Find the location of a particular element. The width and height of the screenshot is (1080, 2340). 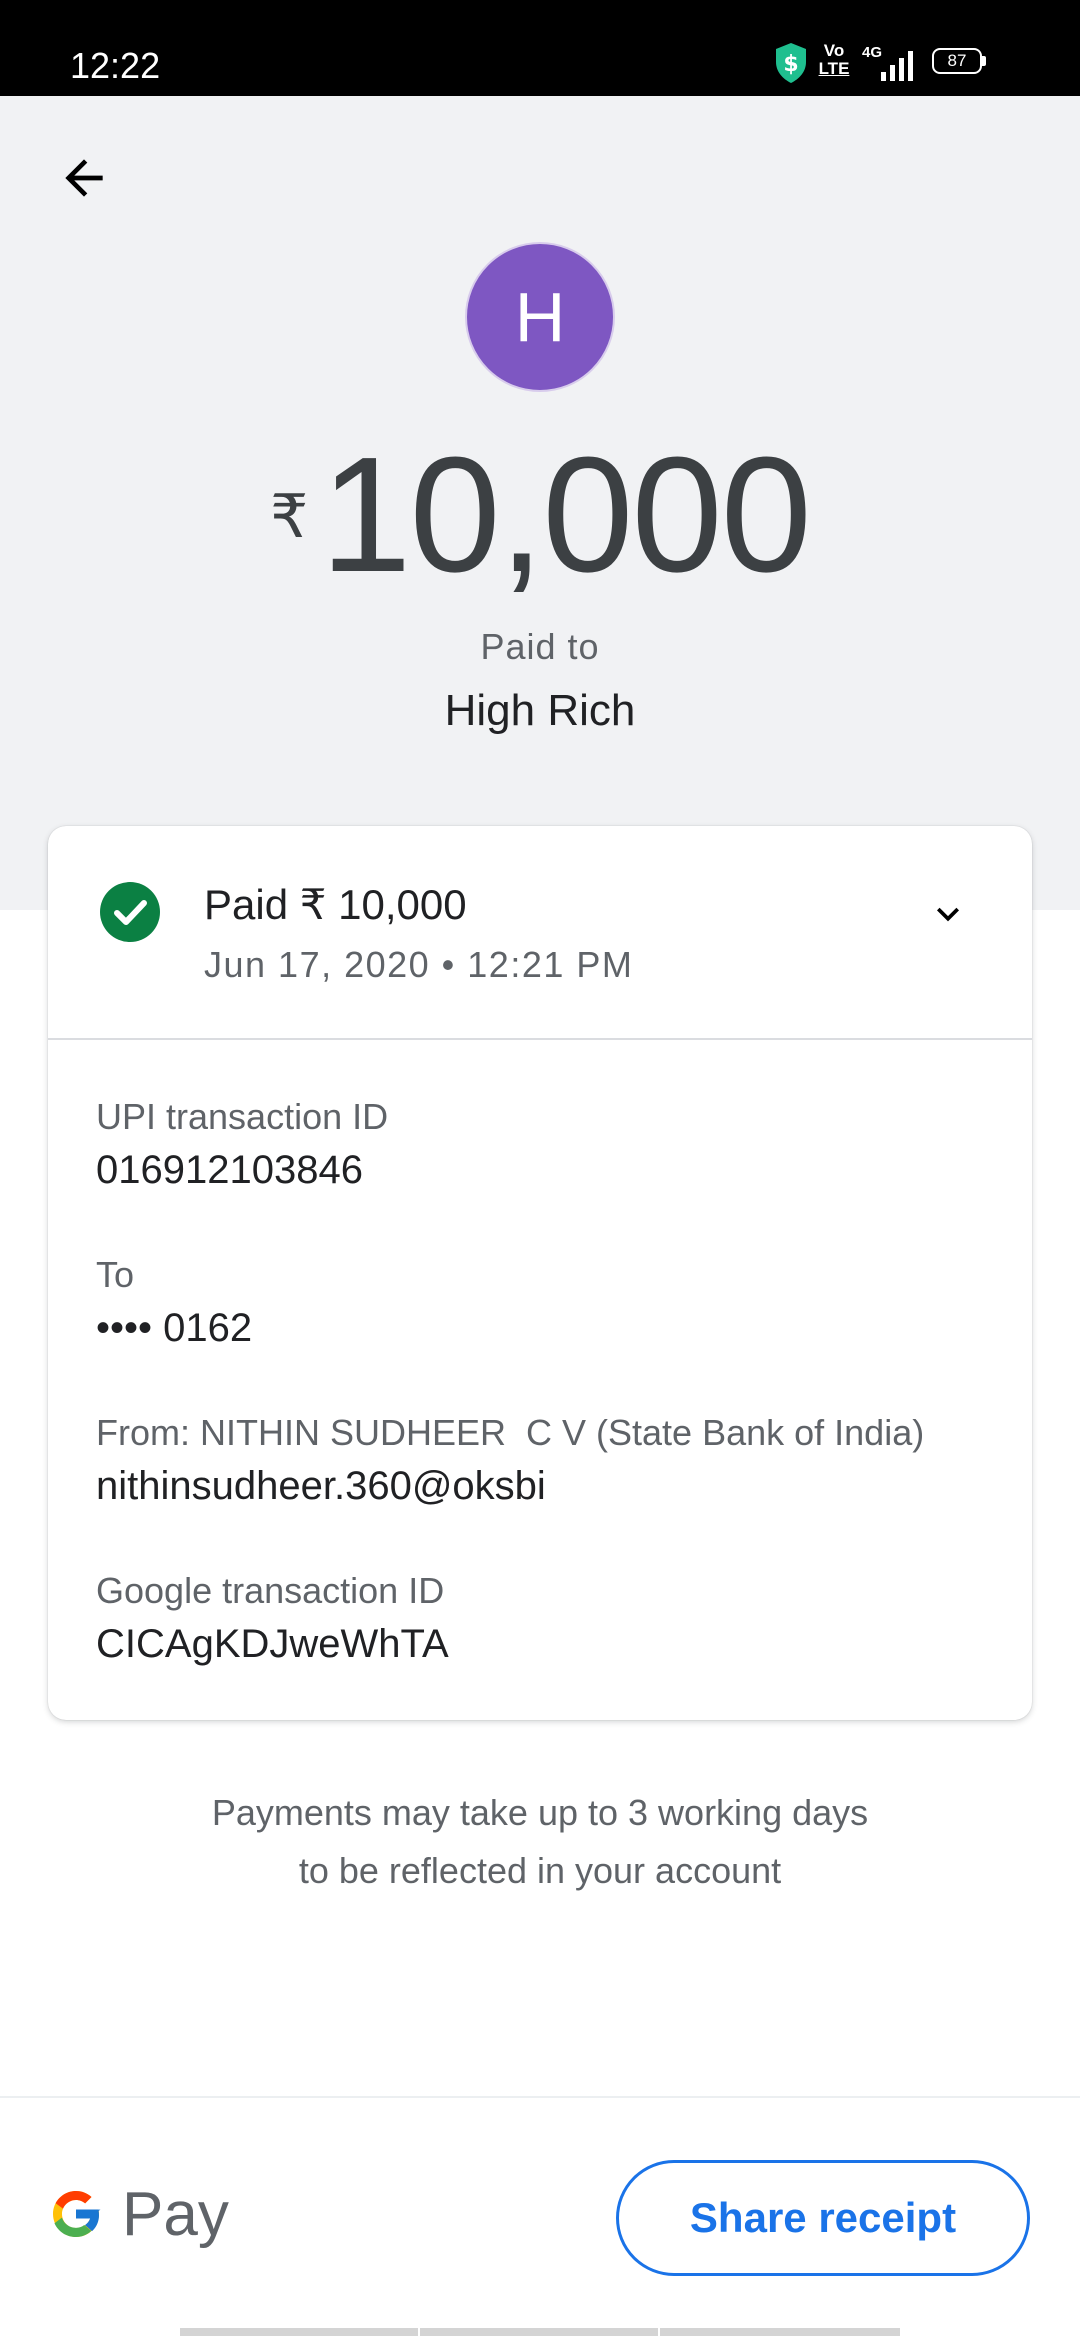

amount-value: 10,000 is located at coordinates (566, 514).